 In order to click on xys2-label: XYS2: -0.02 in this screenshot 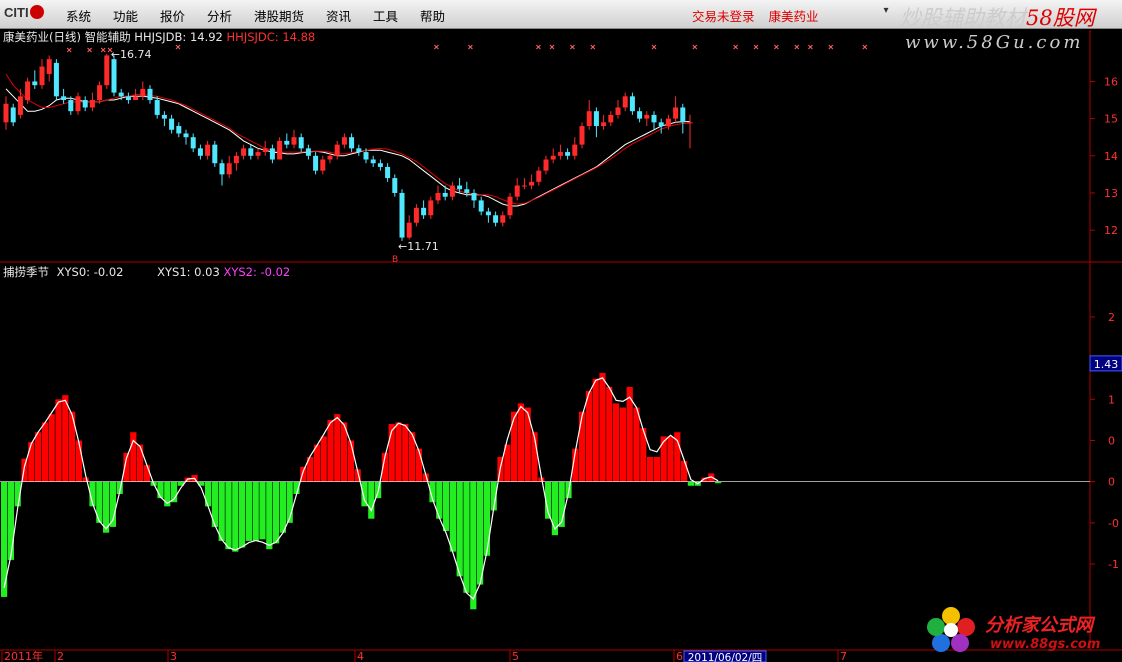, I will do `click(257, 272)`.